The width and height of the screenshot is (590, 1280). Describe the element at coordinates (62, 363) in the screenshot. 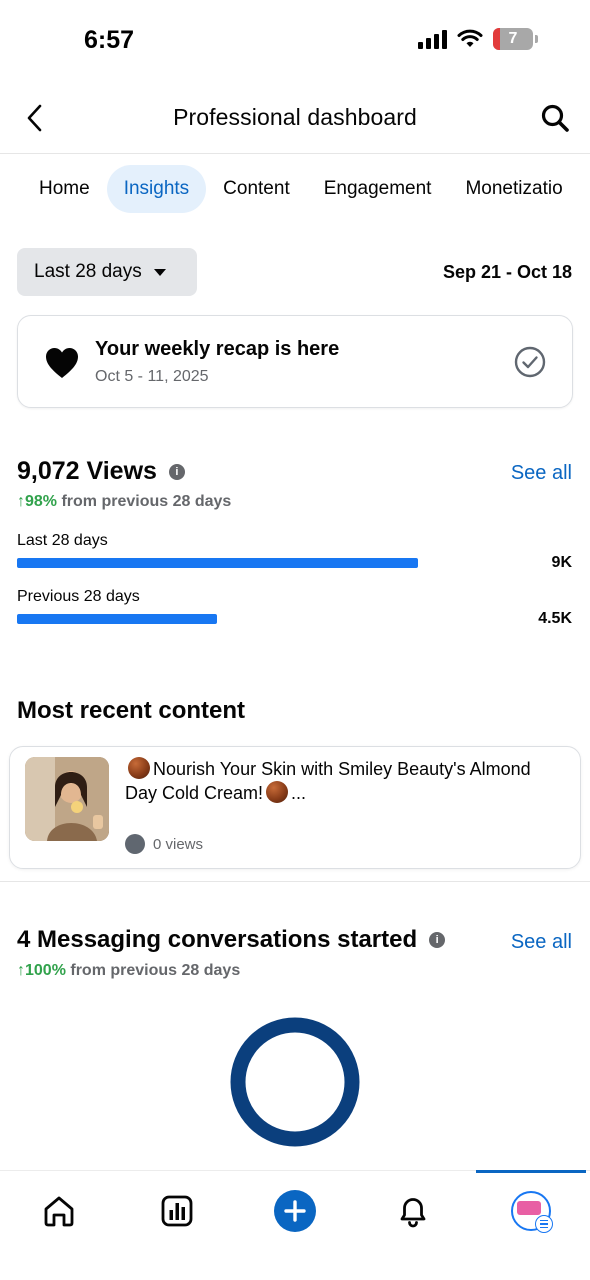

I see `heart-icon` at that location.